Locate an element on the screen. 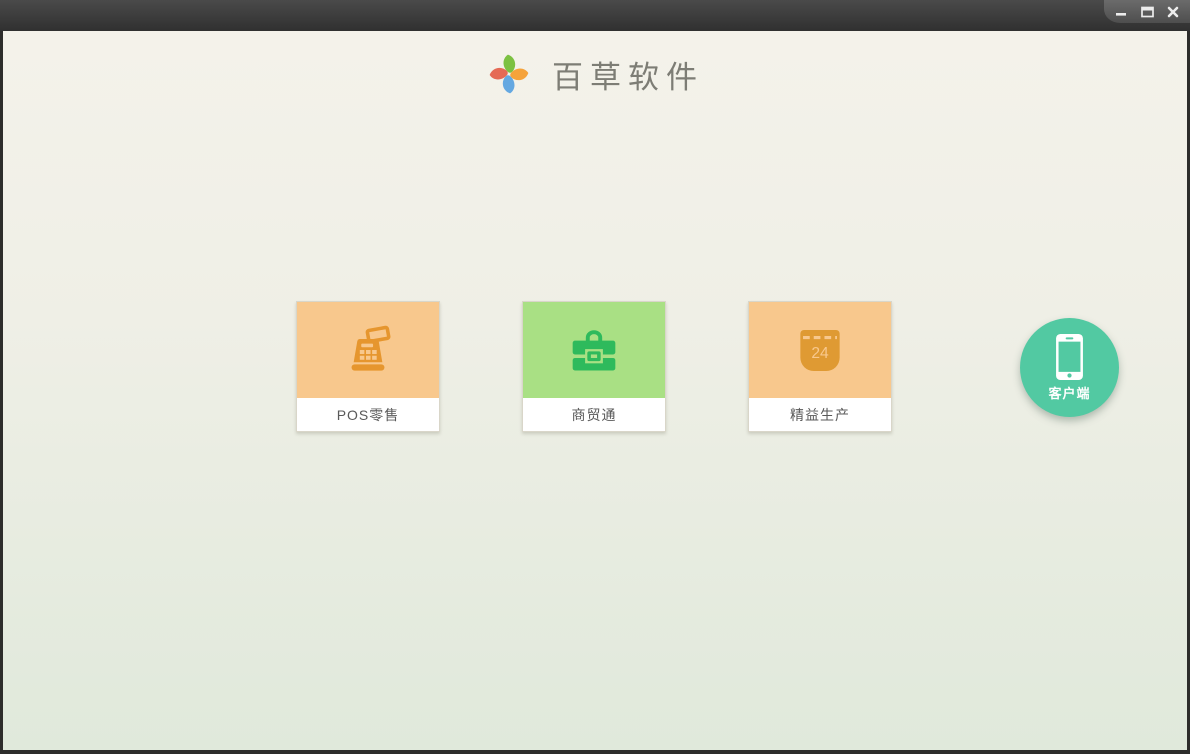  minimize-icon is located at coordinates (1121, 14).